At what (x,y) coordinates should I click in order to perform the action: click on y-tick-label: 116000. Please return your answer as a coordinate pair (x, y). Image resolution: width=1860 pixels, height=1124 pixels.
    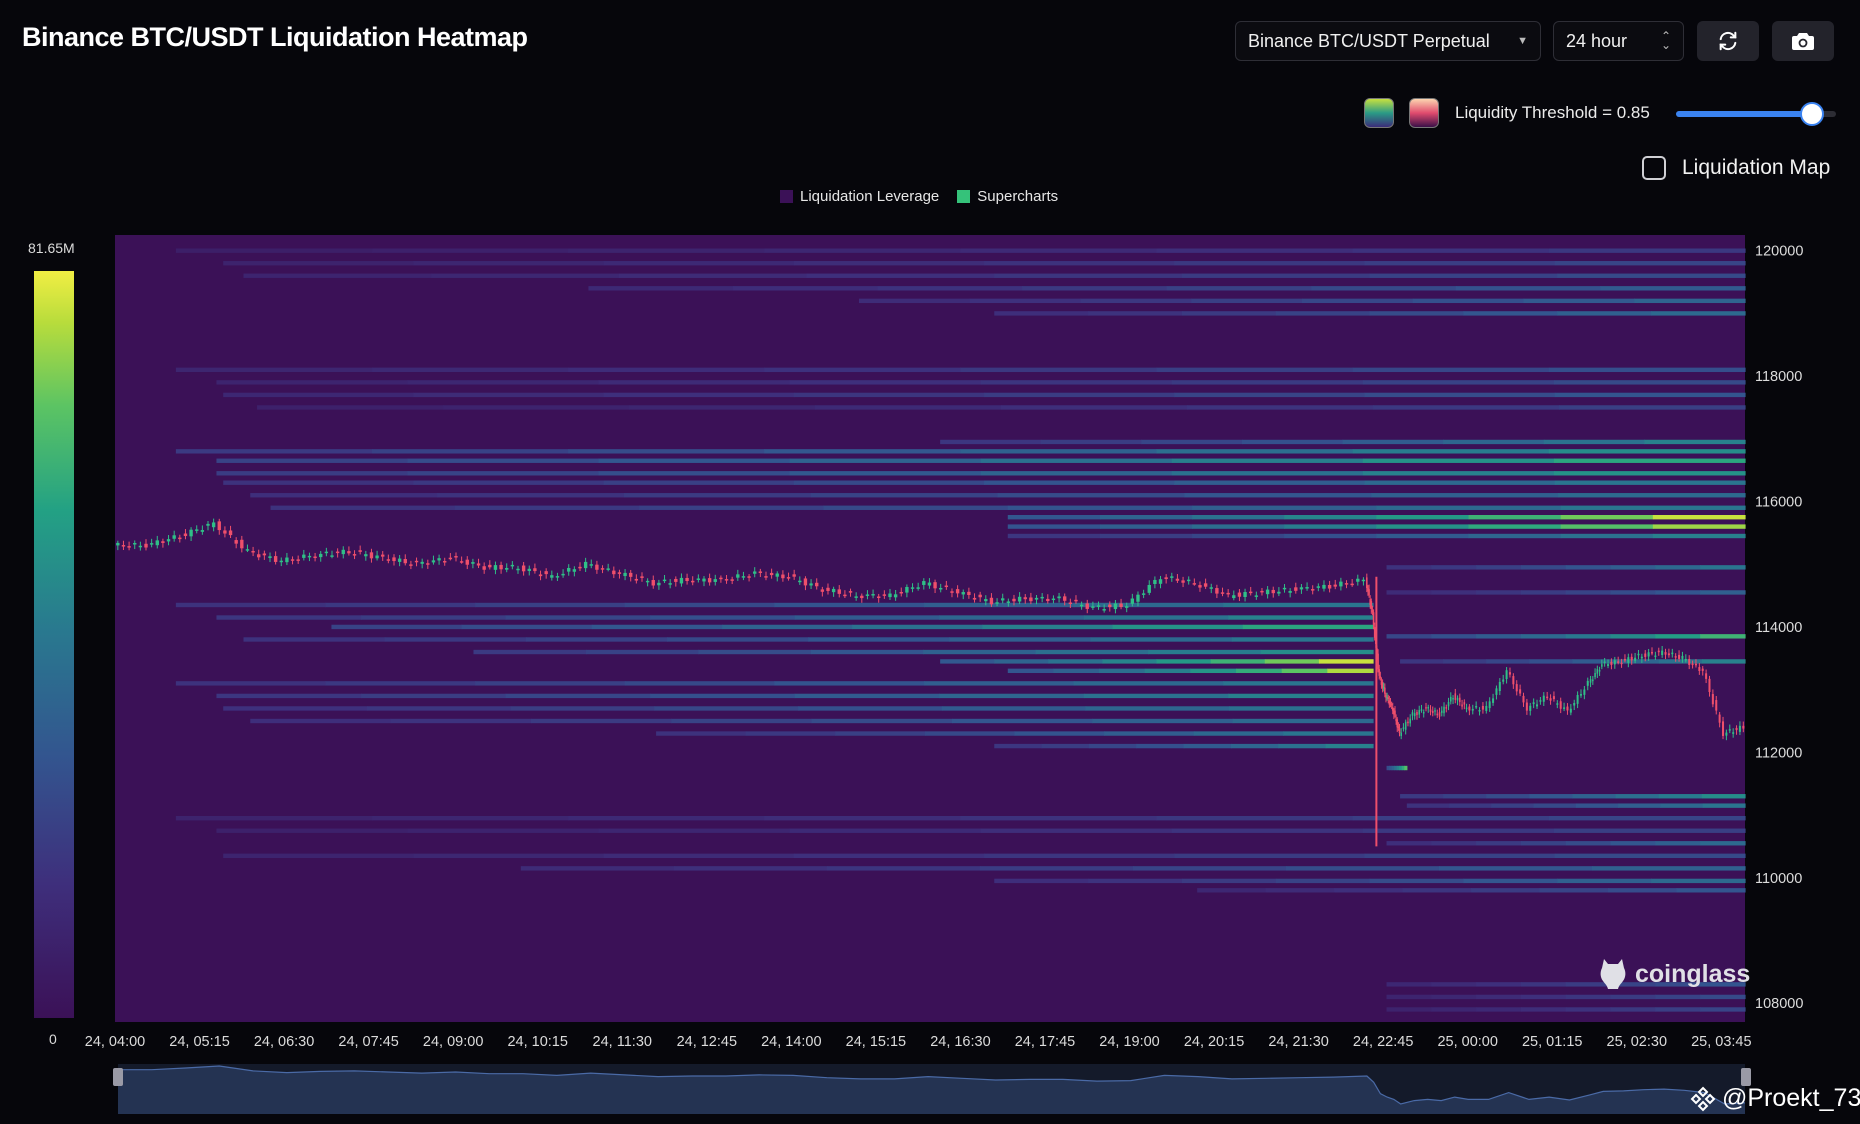
    Looking at the image, I should click on (1778, 503).